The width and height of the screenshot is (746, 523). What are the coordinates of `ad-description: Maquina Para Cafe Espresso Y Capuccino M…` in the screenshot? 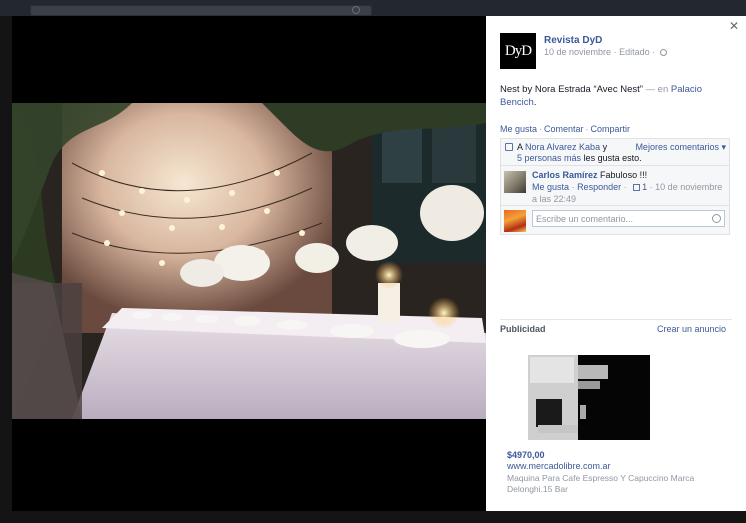 It's located at (619, 484).